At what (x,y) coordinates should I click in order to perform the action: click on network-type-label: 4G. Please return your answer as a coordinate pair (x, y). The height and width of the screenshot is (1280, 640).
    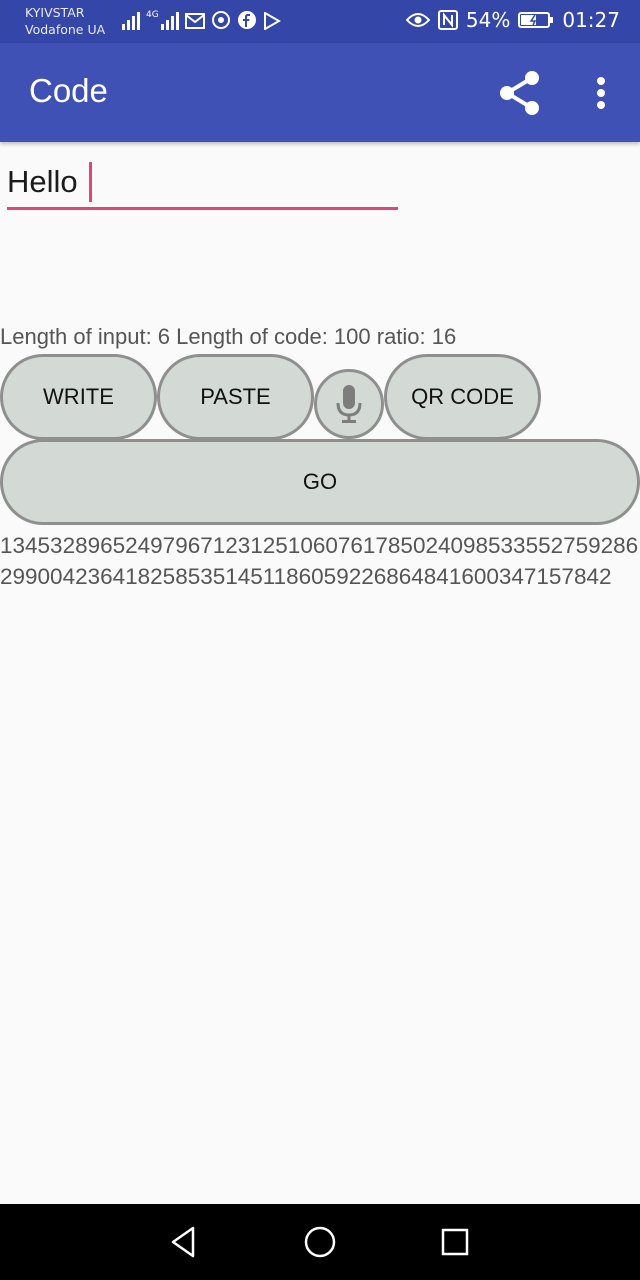
    Looking at the image, I should click on (152, 15).